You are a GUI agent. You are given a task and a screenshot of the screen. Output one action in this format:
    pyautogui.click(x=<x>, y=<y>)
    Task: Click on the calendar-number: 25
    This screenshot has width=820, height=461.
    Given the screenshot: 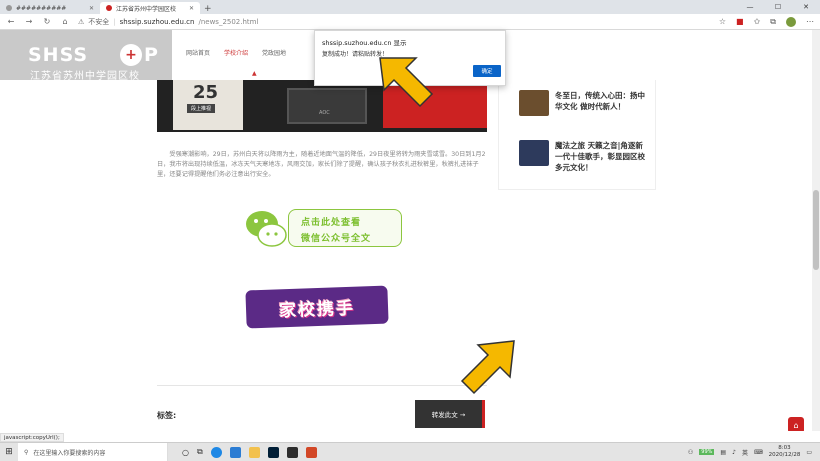 What is the action you would take?
    pyautogui.click(x=206, y=92)
    